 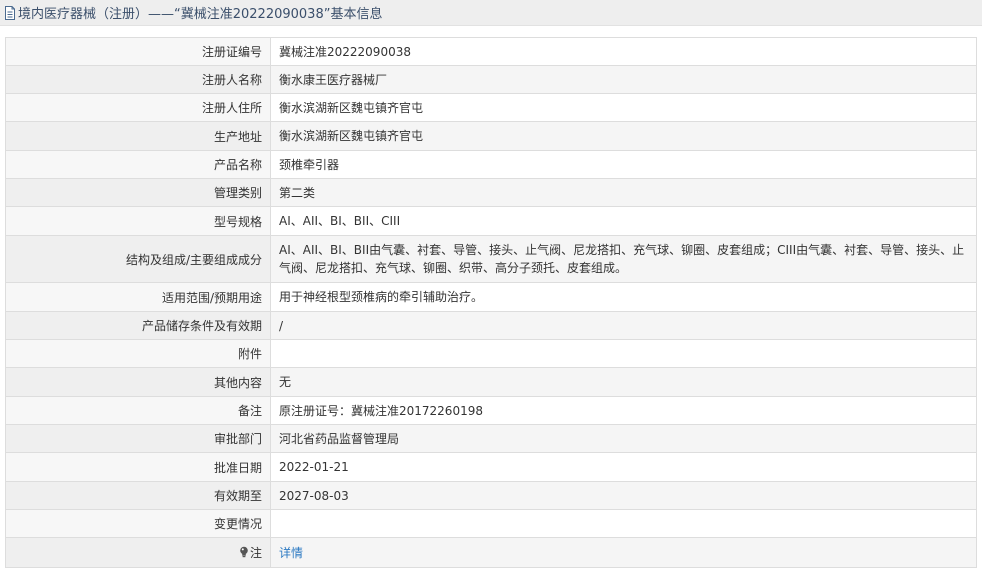 I want to click on table-row: 生产地址 衡水滨湖新区魏屯镇齐官屯, so click(x=491, y=136).